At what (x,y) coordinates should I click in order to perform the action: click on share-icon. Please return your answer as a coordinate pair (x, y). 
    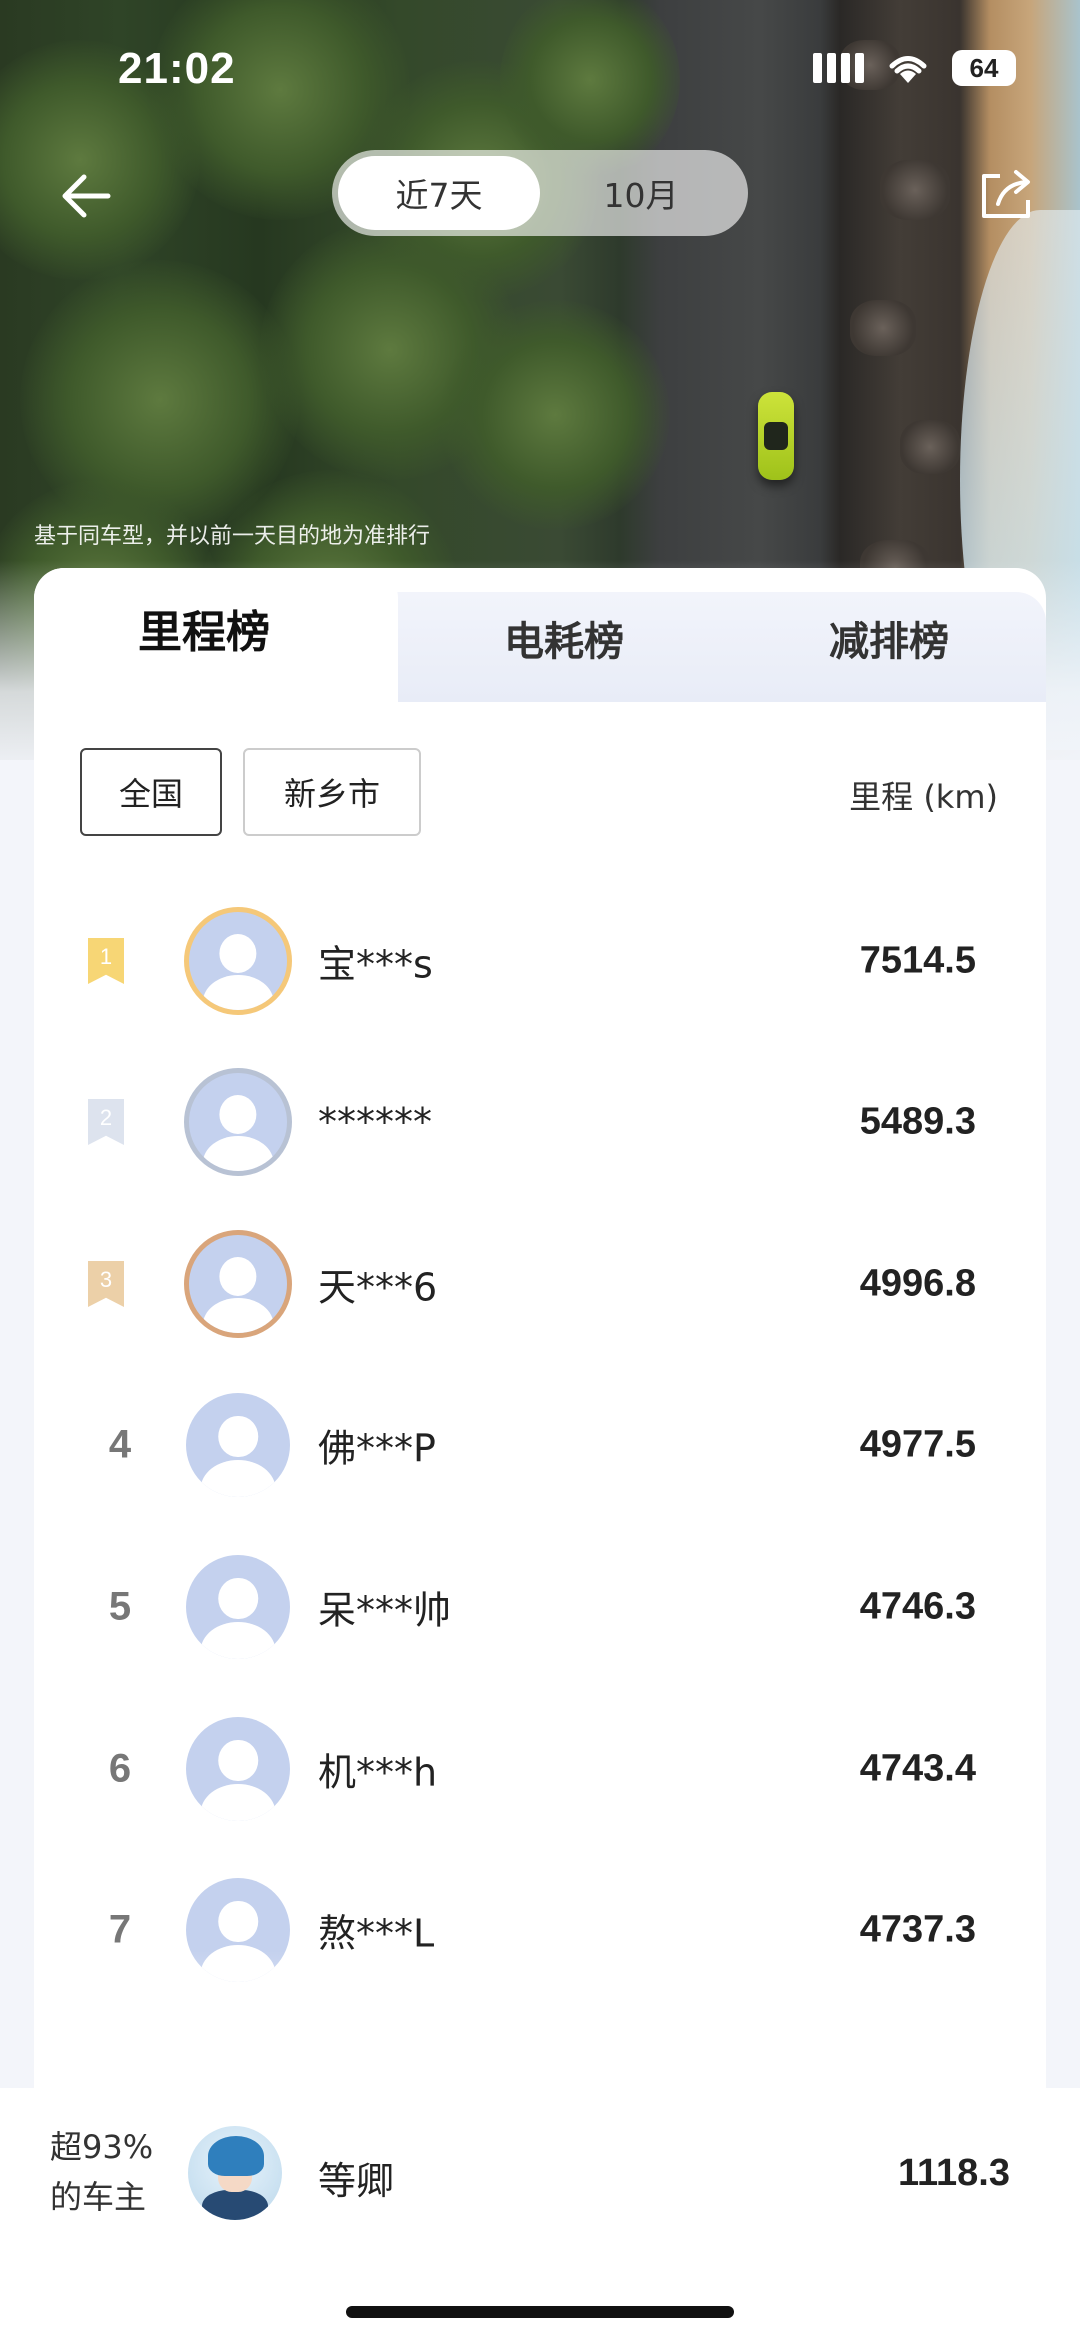
    Looking at the image, I should click on (1006, 194).